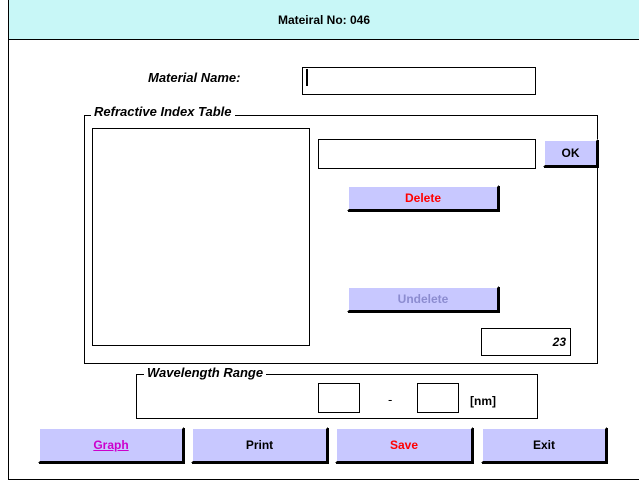 The image size is (639, 480). Describe the element at coordinates (194, 77) in the screenshot. I see `material-name-label: Material Name:` at that location.